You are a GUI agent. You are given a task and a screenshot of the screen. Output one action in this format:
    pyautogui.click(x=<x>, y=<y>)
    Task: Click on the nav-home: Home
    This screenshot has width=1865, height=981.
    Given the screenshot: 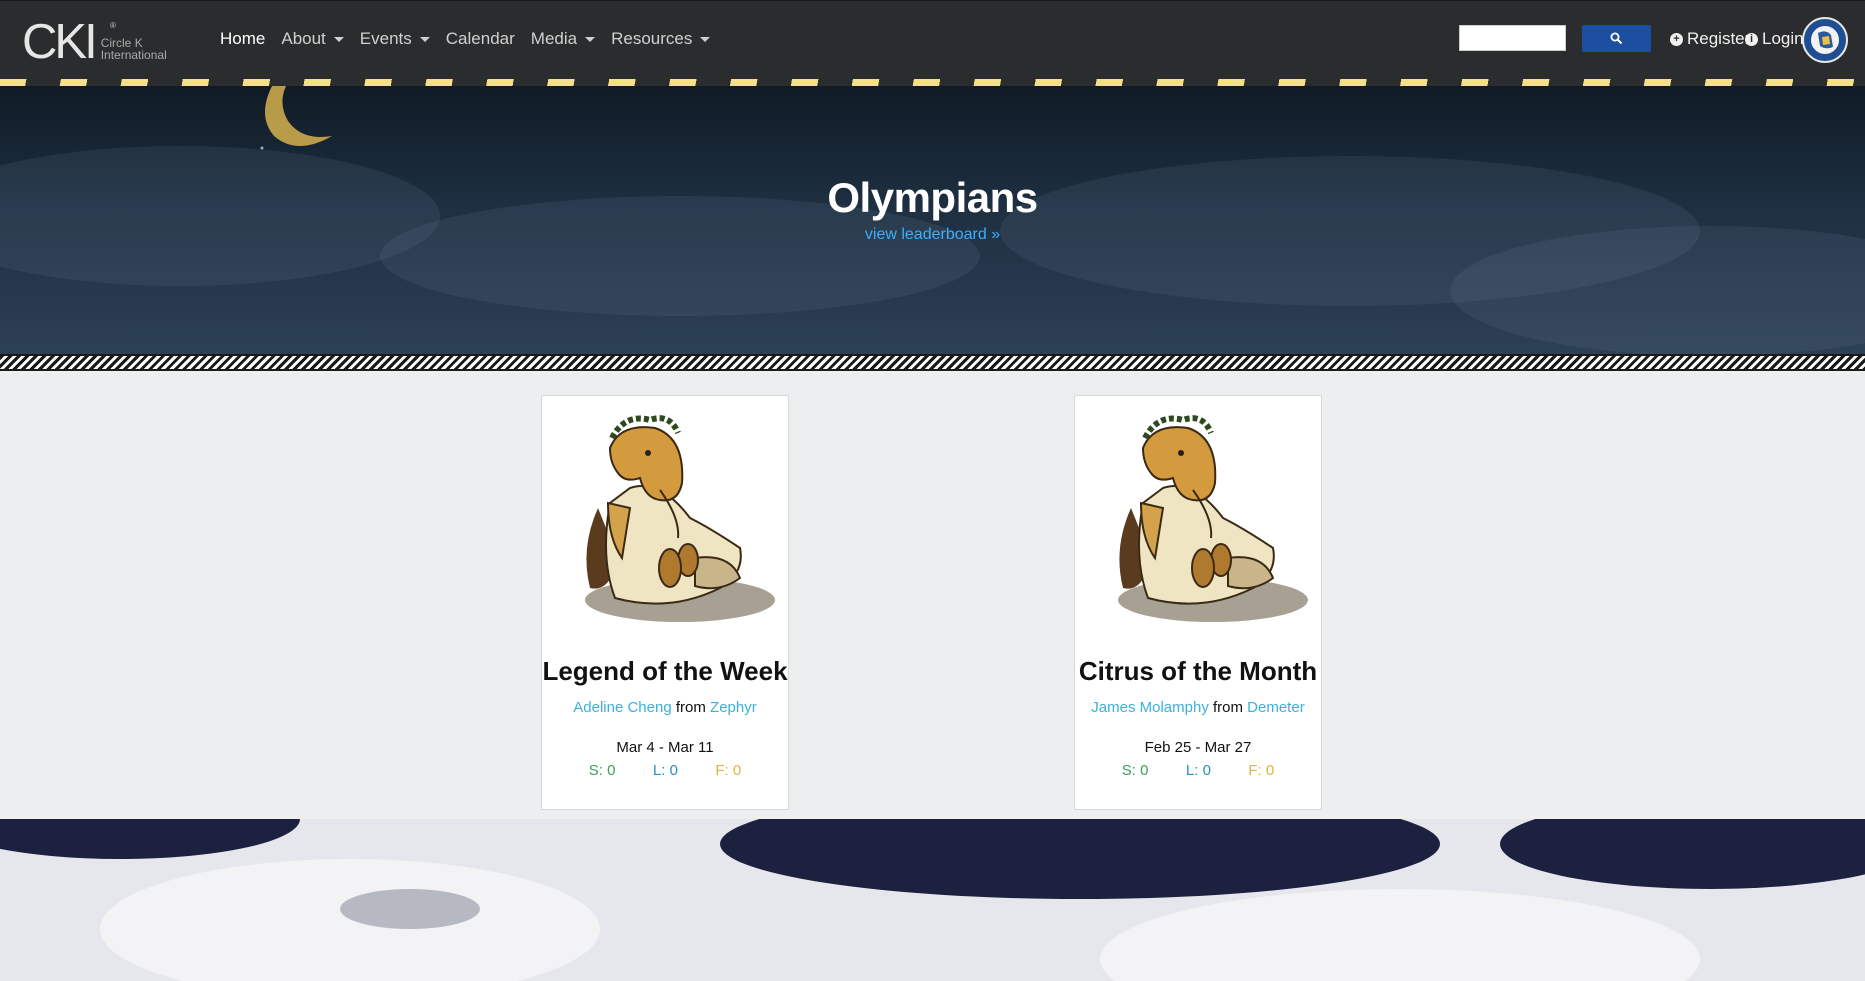 What is the action you would take?
    pyautogui.click(x=242, y=39)
    